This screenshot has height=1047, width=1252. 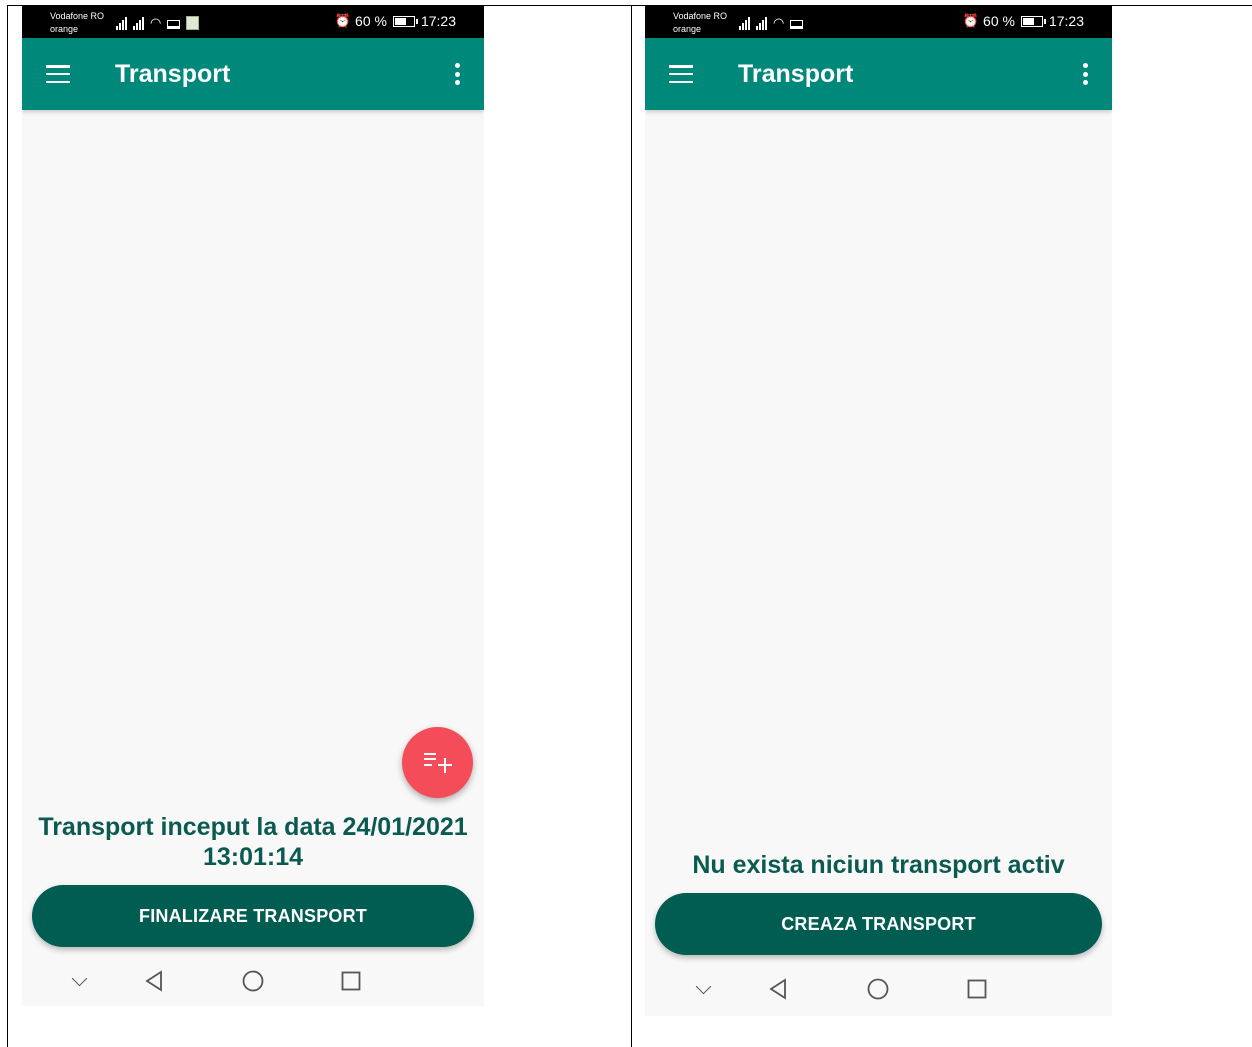 What do you see at coordinates (7, 526) in the screenshot?
I see `table-border-left` at bounding box center [7, 526].